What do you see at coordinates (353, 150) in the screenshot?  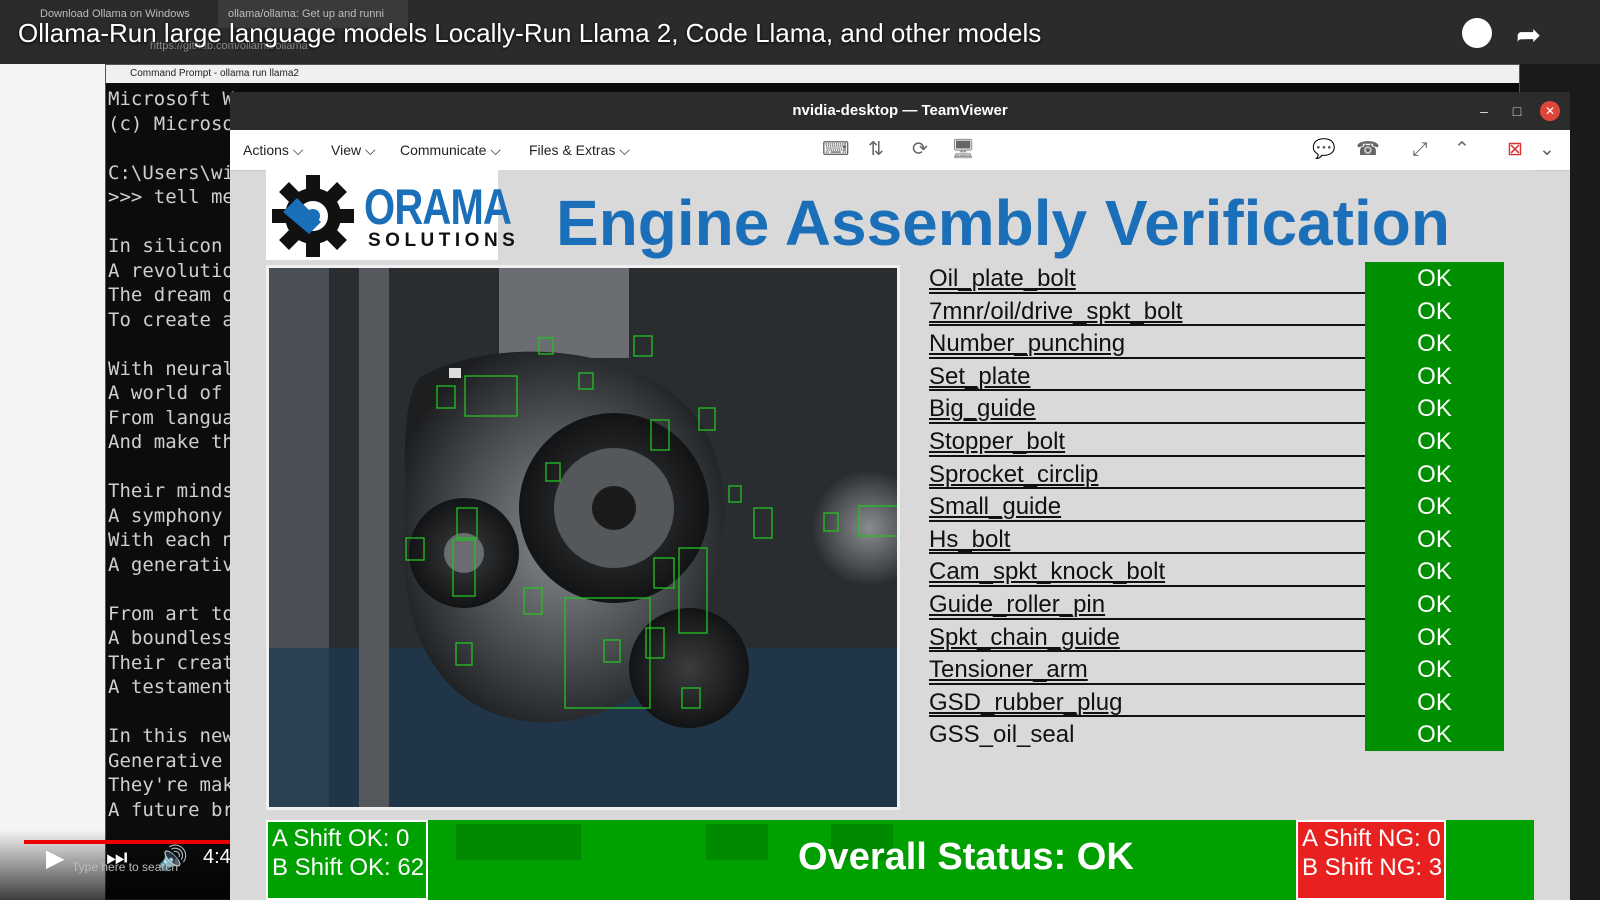 I see `menu-view: View ⌵` at bounding box center [353, 150].